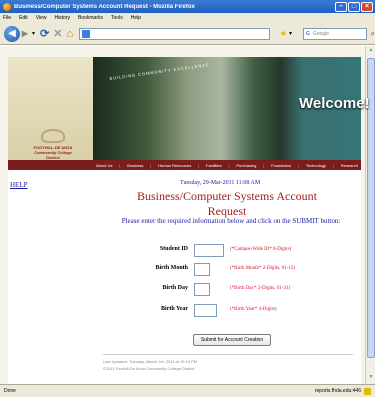  What do you see at coordinates (69, 34) in the screenshot?
I see `home-icon: ⌂` at bounding box center [69, 34].